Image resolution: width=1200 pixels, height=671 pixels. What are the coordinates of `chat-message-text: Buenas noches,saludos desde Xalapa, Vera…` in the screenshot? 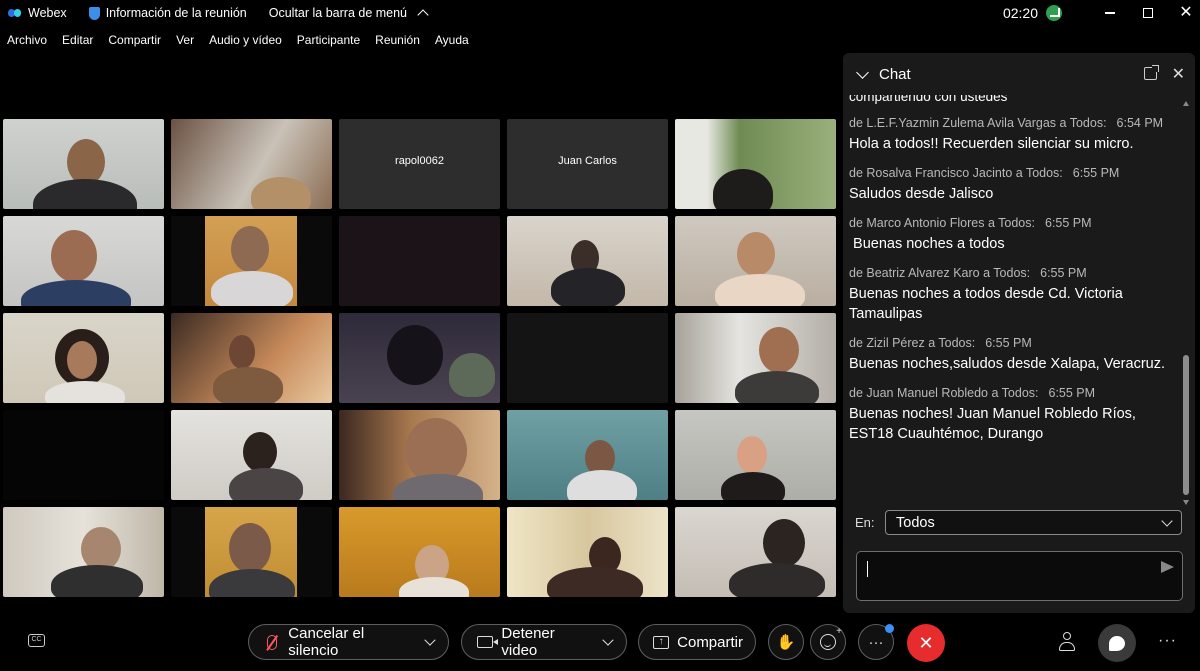 It's located at (1007, 364).